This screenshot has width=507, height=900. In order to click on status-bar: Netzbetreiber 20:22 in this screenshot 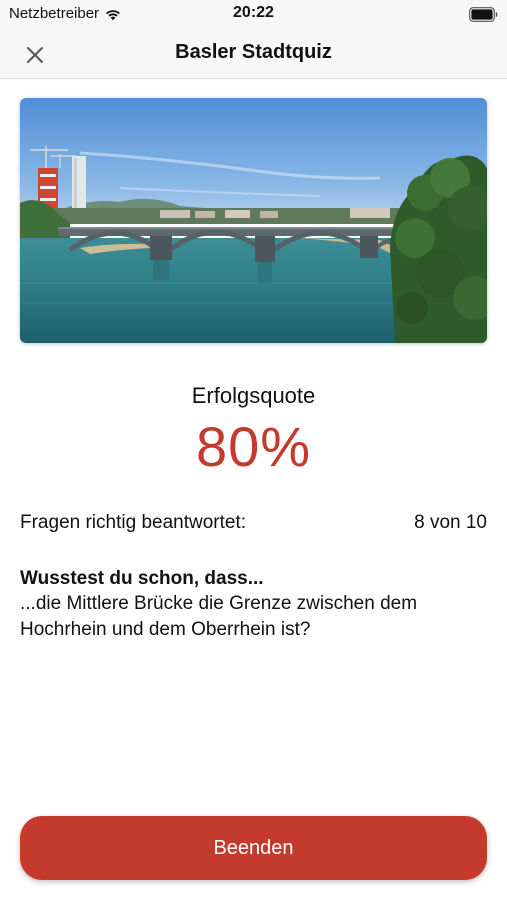, I will do `click(253, 15)`.